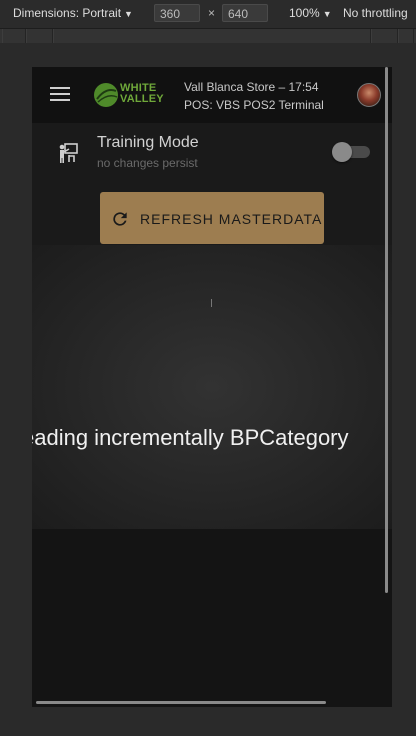  I want to click on vertical-scrollbar, so click(386, 330).